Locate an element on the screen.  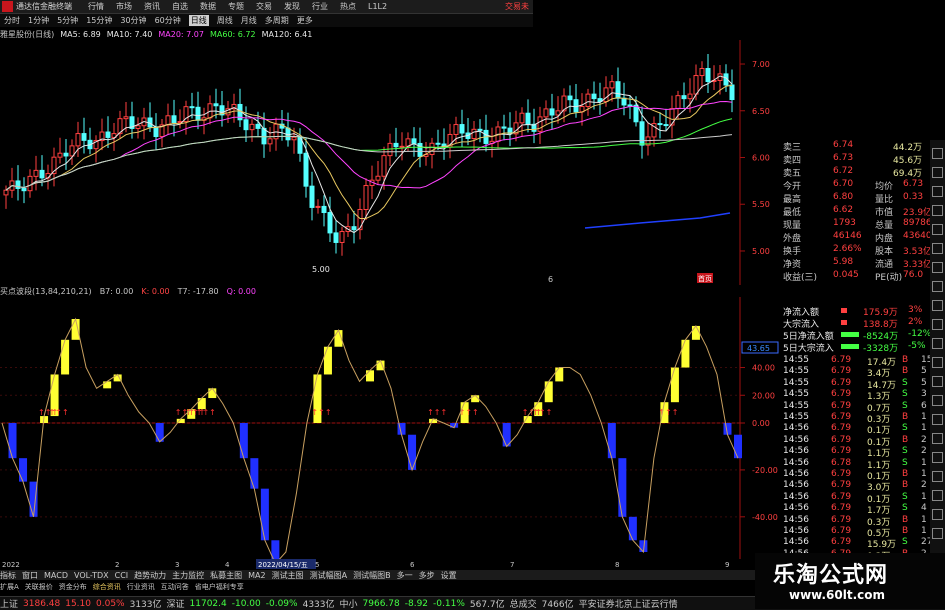
menu-news: 资讯 is located at coordinates (152, 6).